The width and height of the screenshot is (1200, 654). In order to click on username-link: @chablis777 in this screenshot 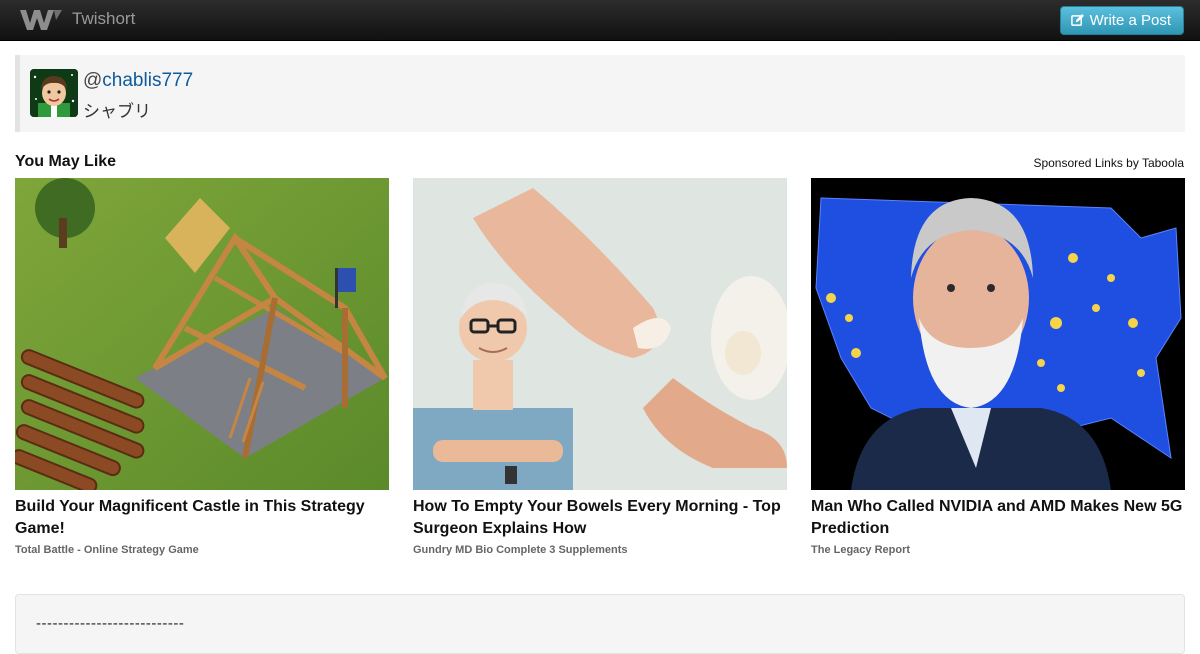, I will do `click(138, 81)`.